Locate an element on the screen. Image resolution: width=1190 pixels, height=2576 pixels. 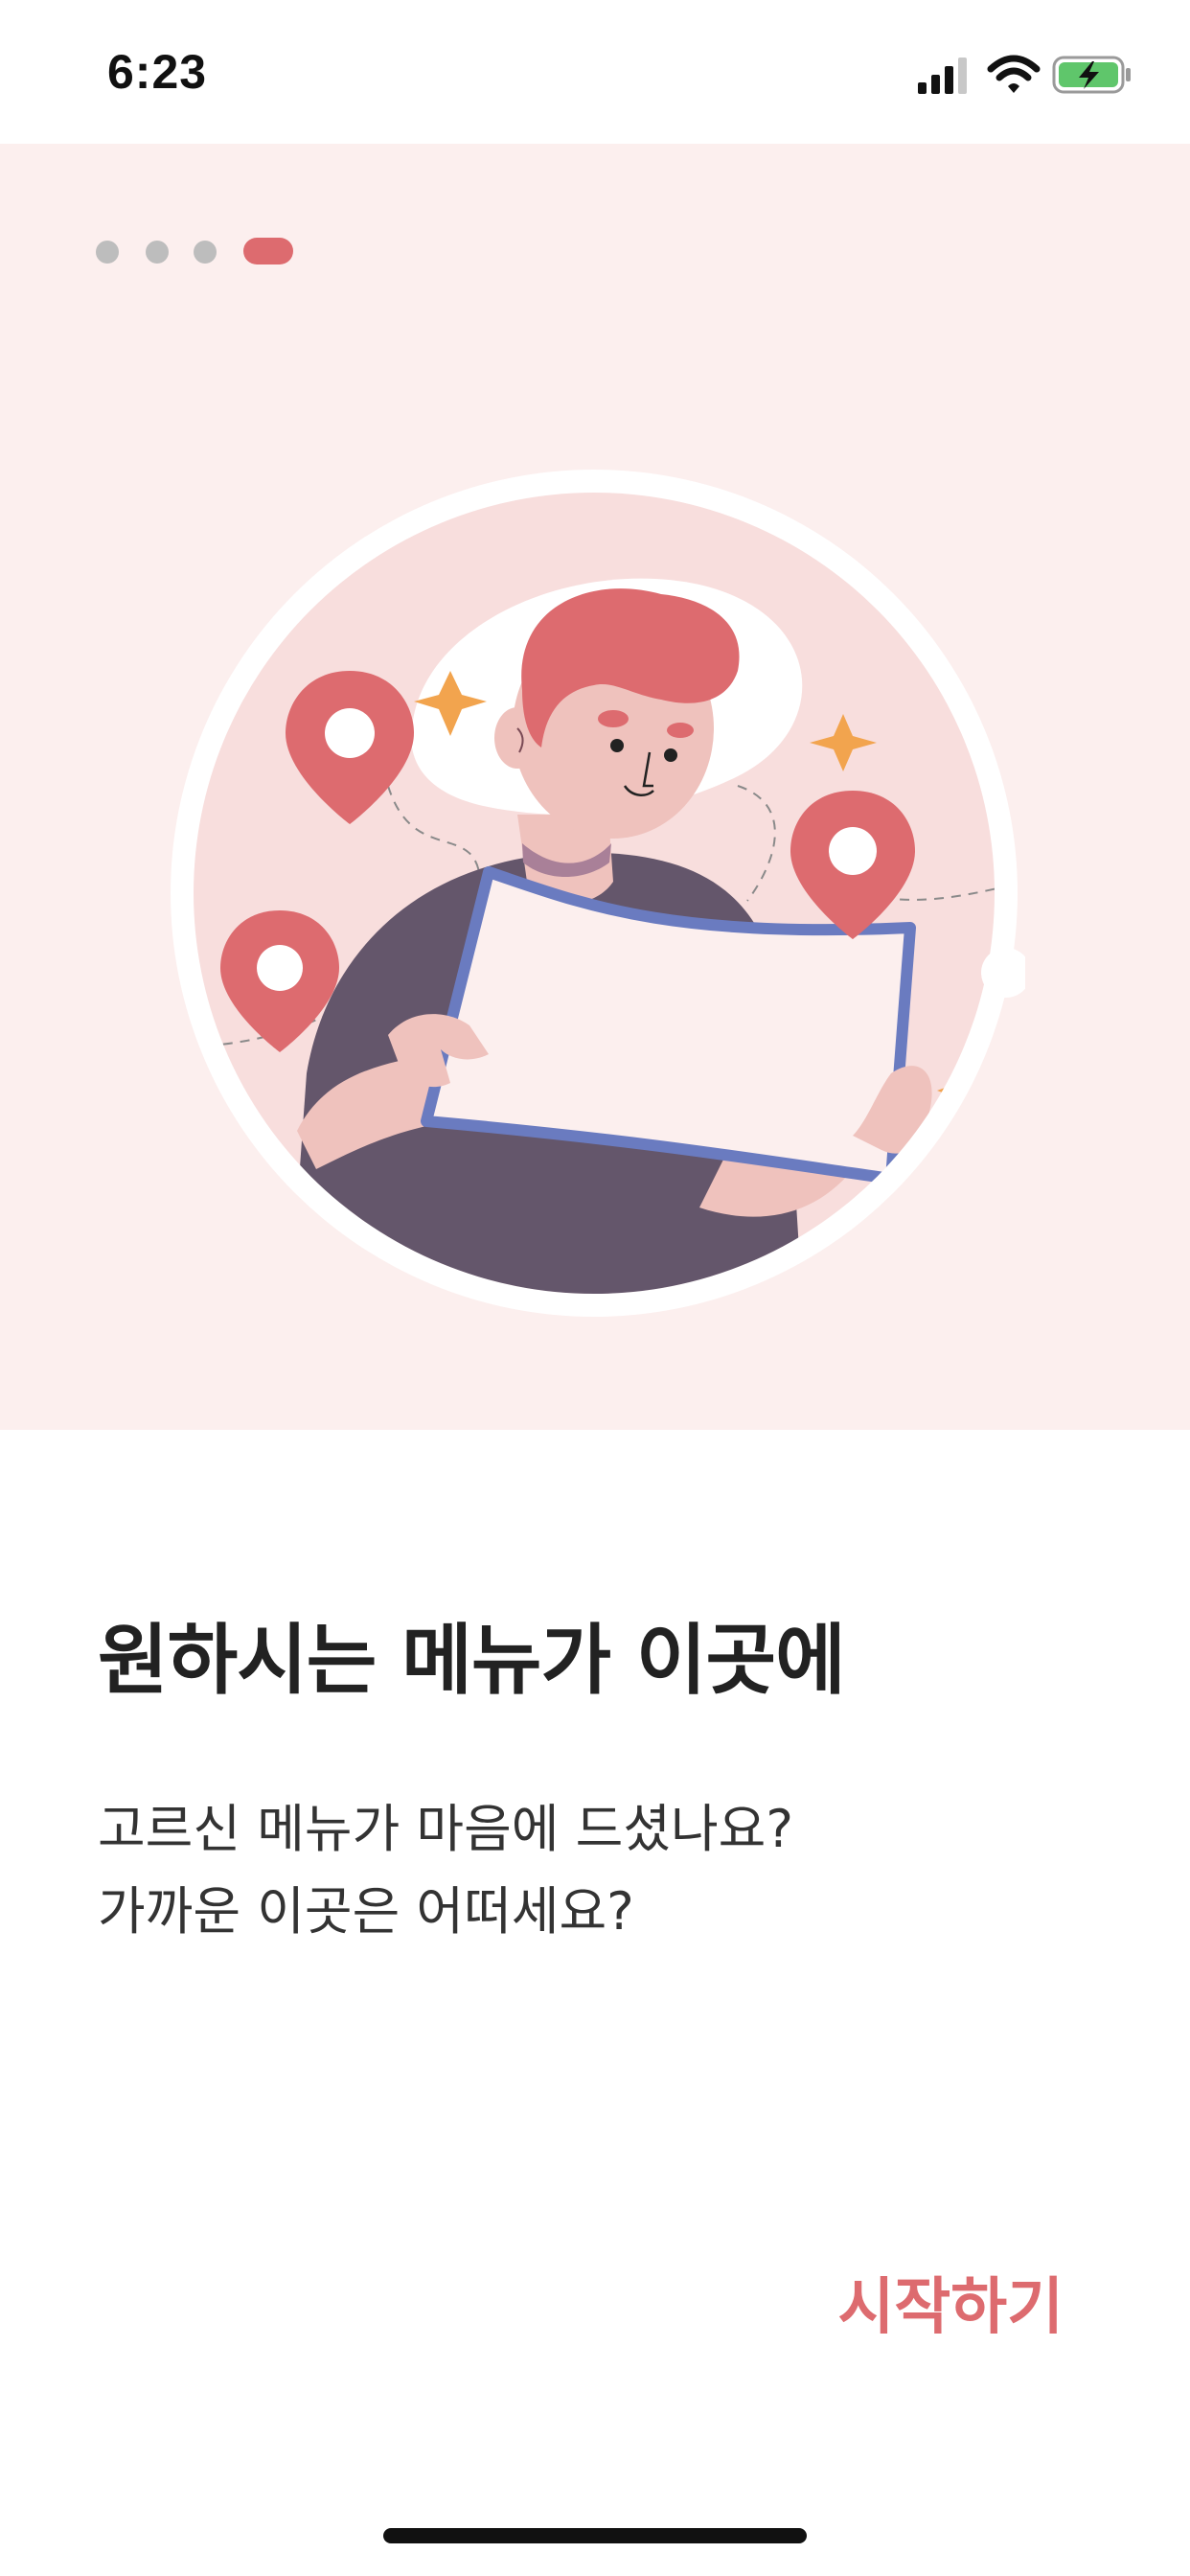
battery-charging-icon is located at coordinates (1093, 77).